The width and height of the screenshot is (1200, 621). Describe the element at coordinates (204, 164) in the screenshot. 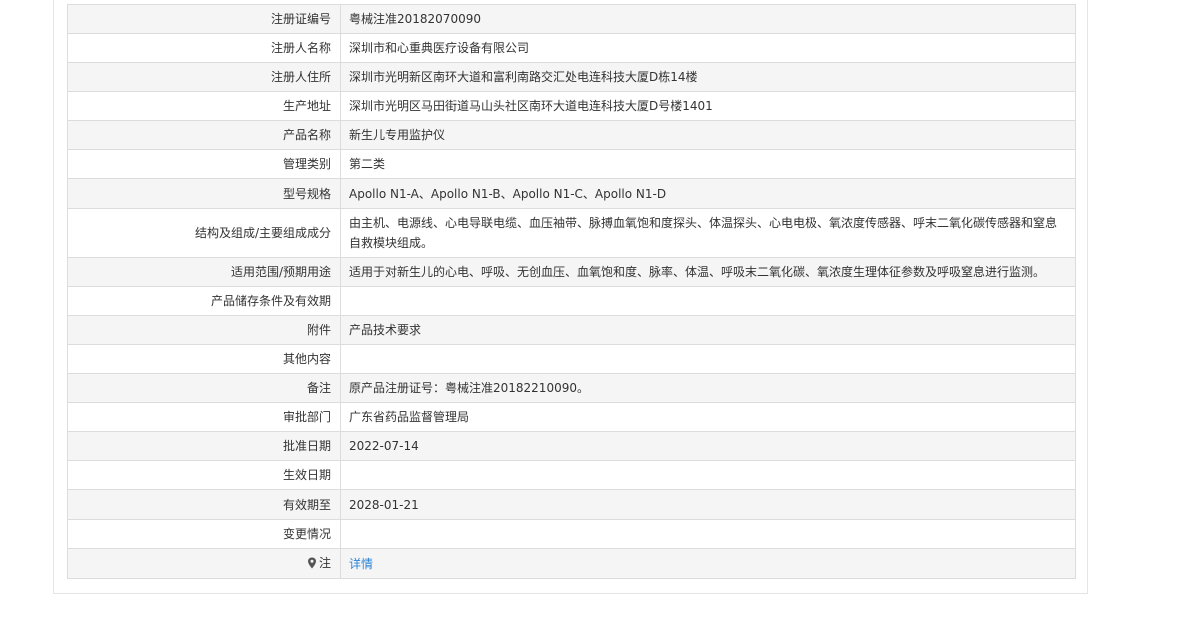

I see `row-label: 管理类别` at that location.